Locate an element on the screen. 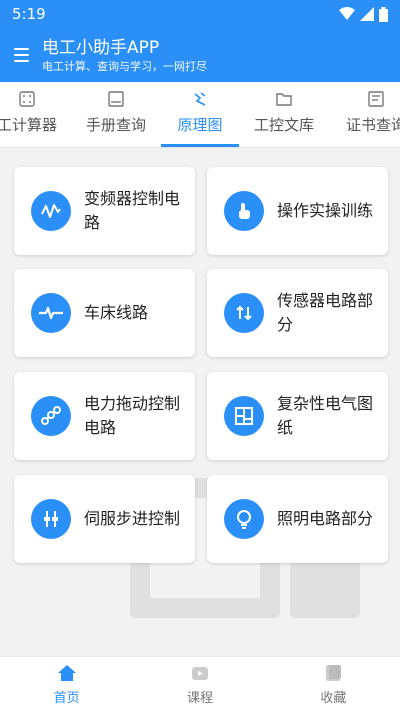 This screenshot has width=400, height=712. folder-icon is located at coordinates (284, 99).